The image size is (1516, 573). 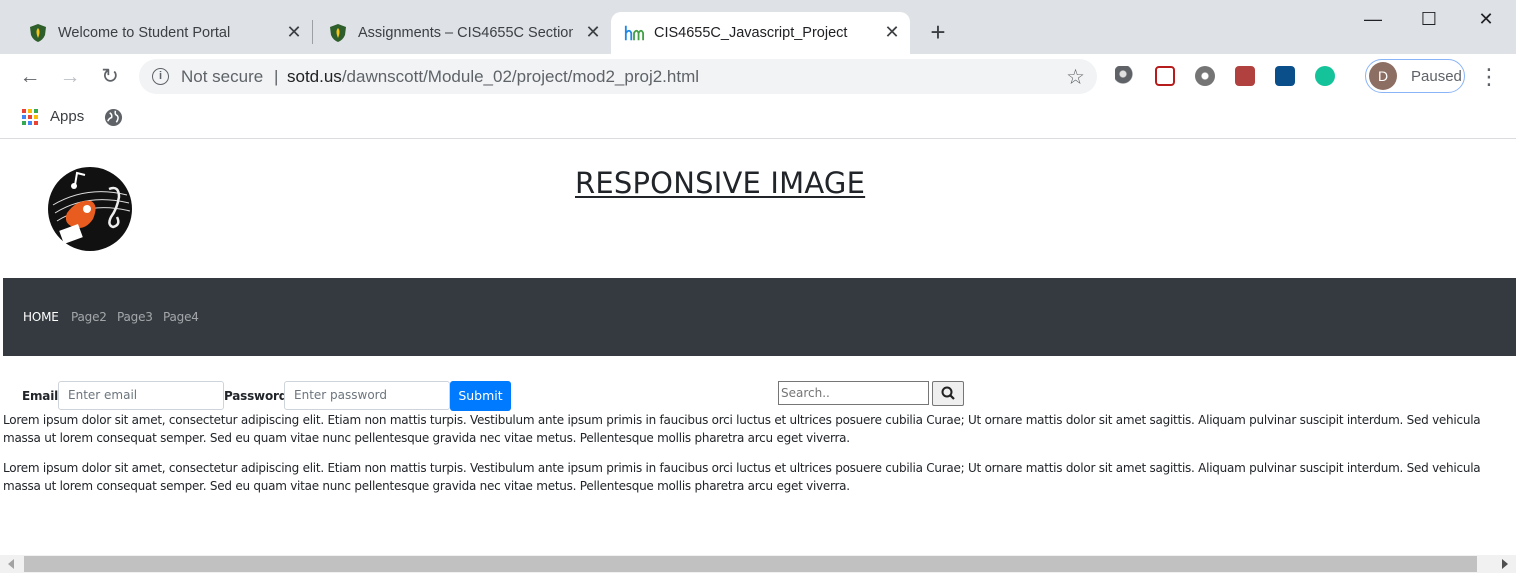 I want to click on music-logo, so click(x=90, y=209).